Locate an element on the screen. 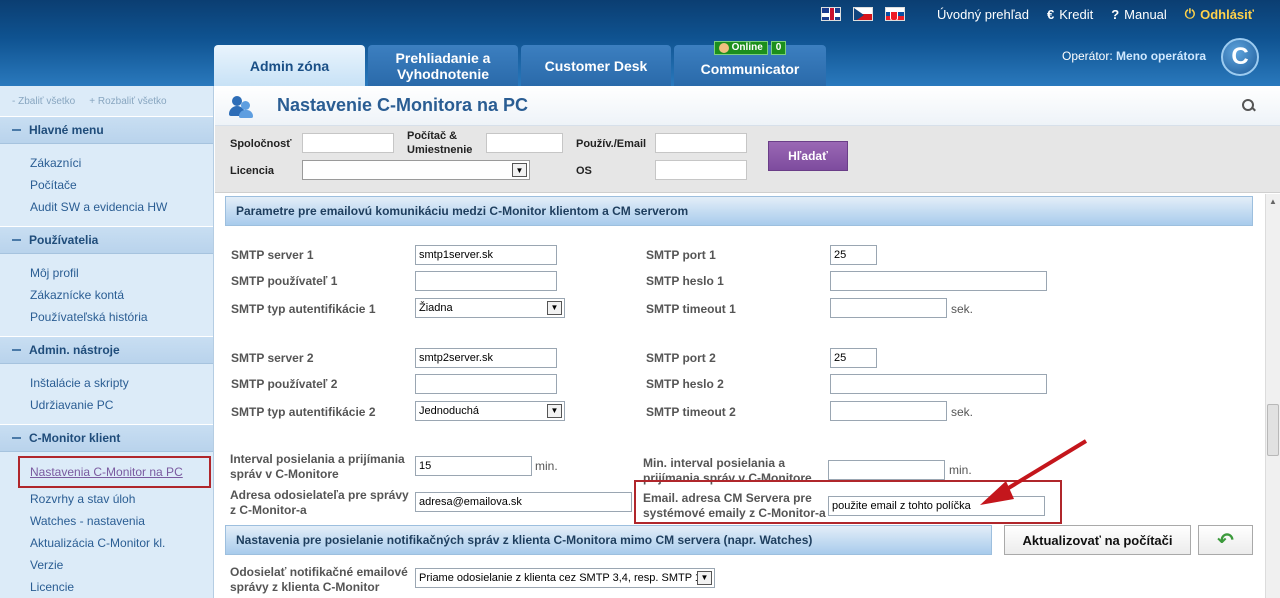 The width and height of the screenshot is (1280, 598). smtp-timeout-2-label: SMTP timeout 2 is located at coordinates (691, 412).